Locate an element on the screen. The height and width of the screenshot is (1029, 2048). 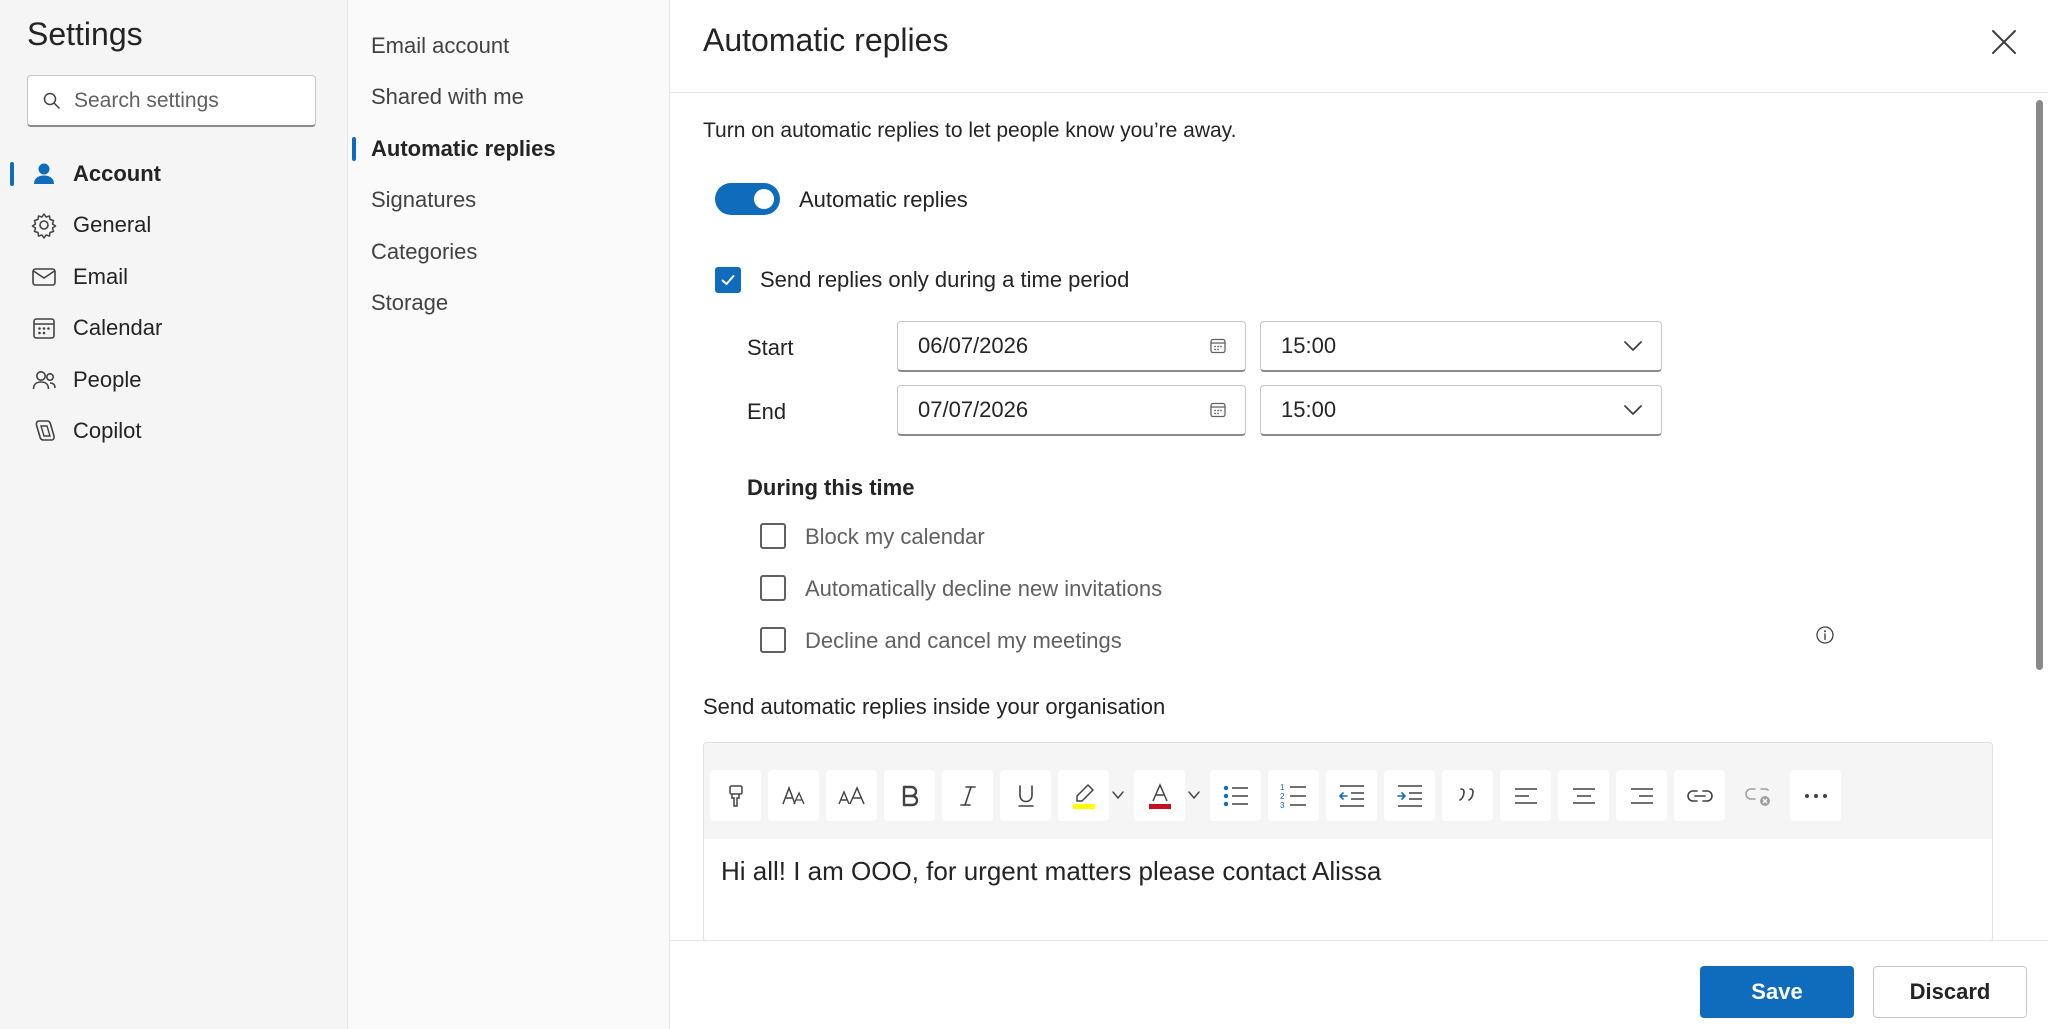
search-settings-box is located at coordinates (171, 101).